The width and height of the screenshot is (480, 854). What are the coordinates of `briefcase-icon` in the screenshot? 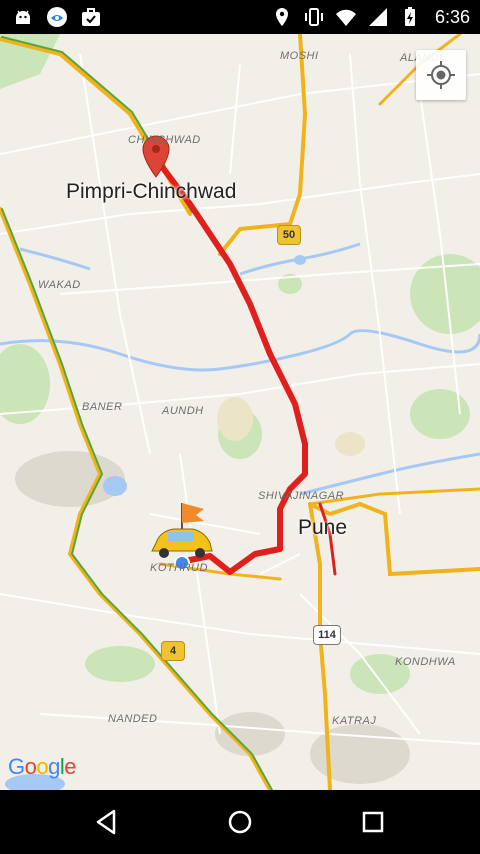 It's located at (91, 17).